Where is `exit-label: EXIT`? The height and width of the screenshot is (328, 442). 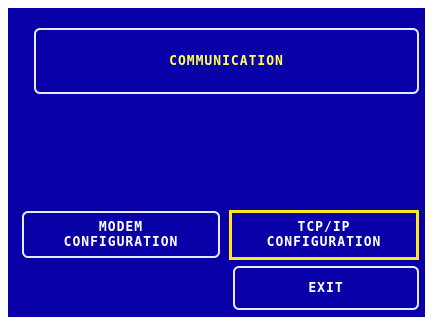 exit-label: EXIT is located at coordinates (326, 288).